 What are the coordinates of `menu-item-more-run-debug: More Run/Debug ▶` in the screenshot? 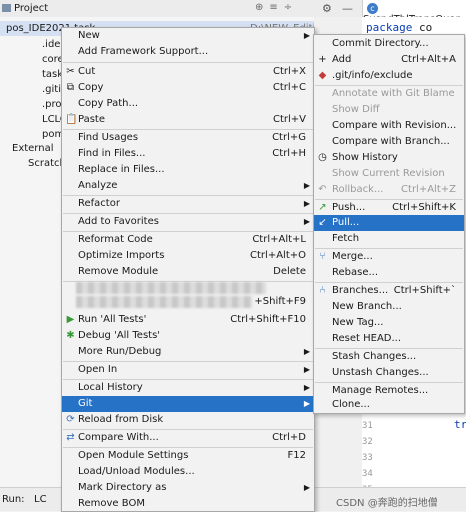 It's located at (188, 352).